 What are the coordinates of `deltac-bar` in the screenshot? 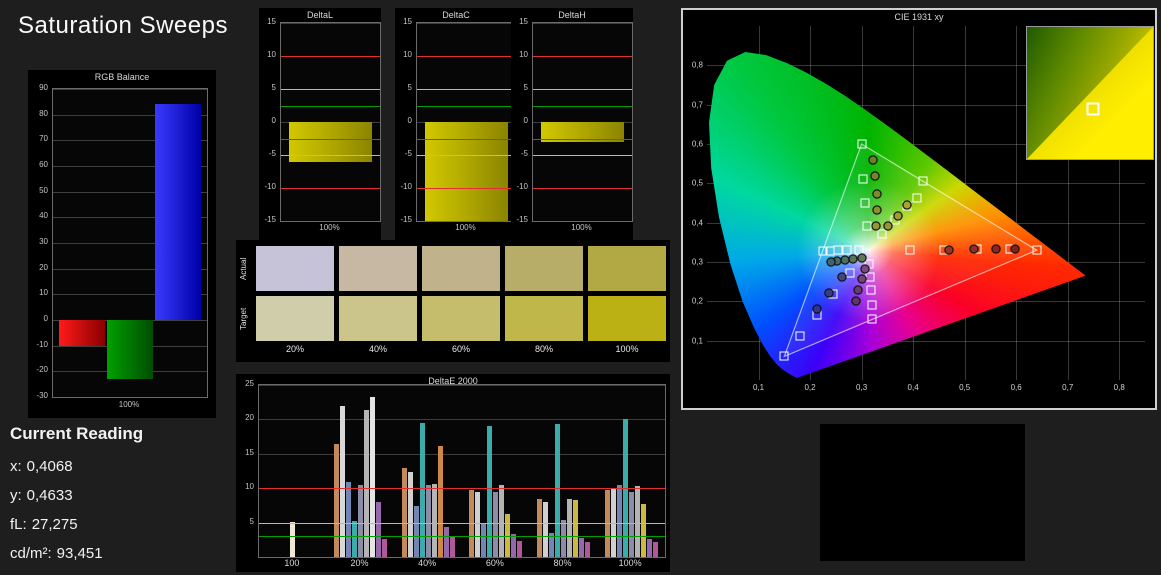 It's located at (466, 171).